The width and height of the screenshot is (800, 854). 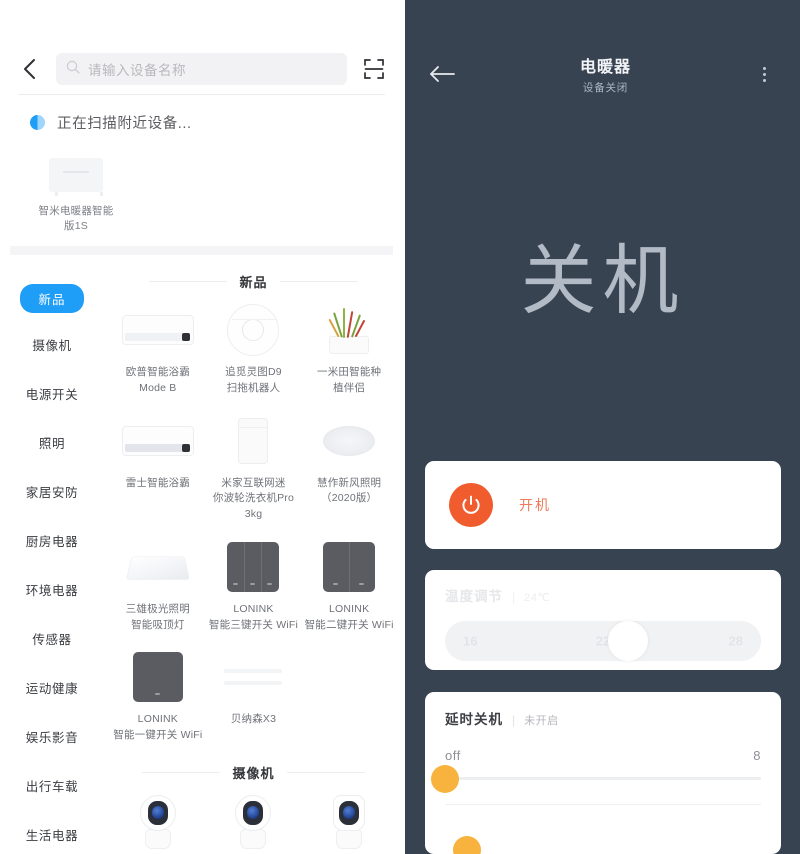 What do you see at coordinates (157, 616) in the screenshot?
I see `product-name: 三雄极光照明 智能吸顶灯` at bounding box center [157, 616].